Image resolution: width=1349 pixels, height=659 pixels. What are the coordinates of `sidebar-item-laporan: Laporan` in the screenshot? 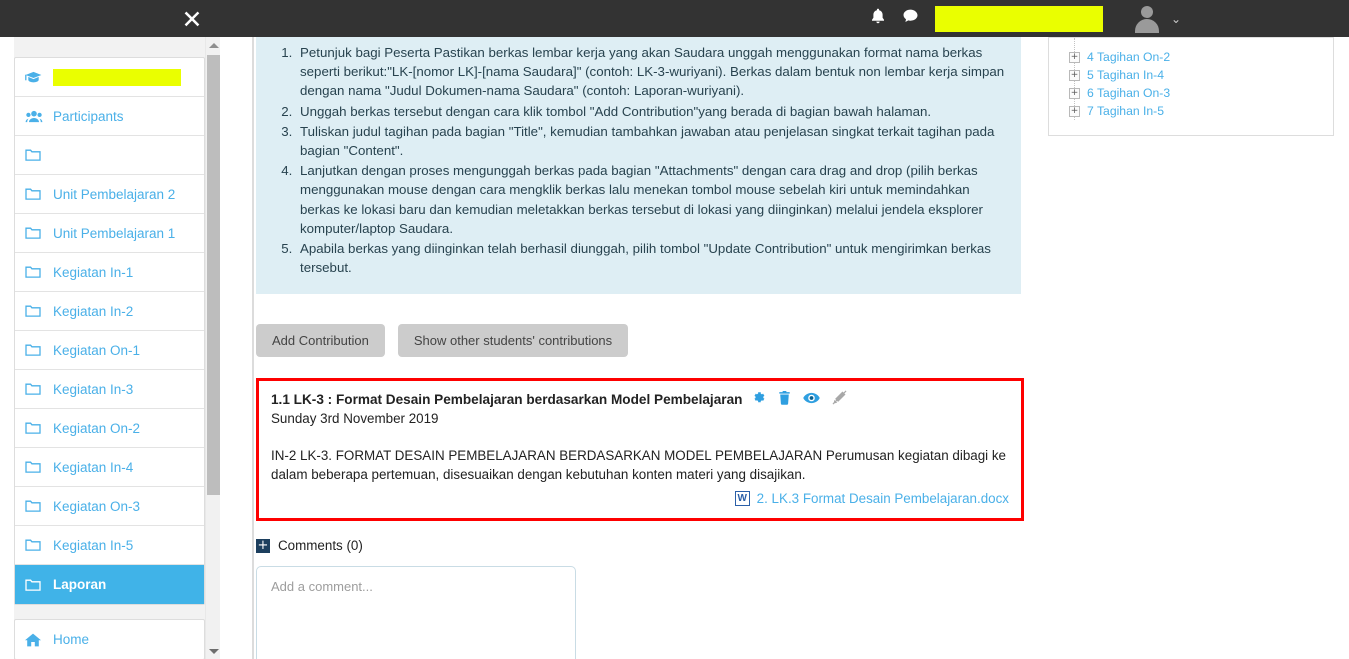 It's located at (109, 584).